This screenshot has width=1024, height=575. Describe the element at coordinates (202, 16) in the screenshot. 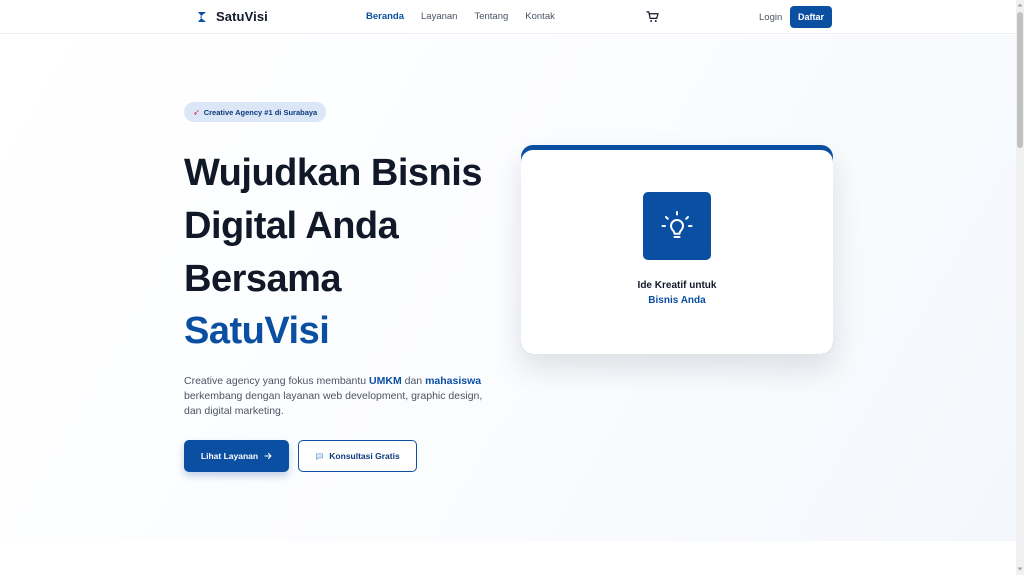

I see `brand-logo-icon` at that location.